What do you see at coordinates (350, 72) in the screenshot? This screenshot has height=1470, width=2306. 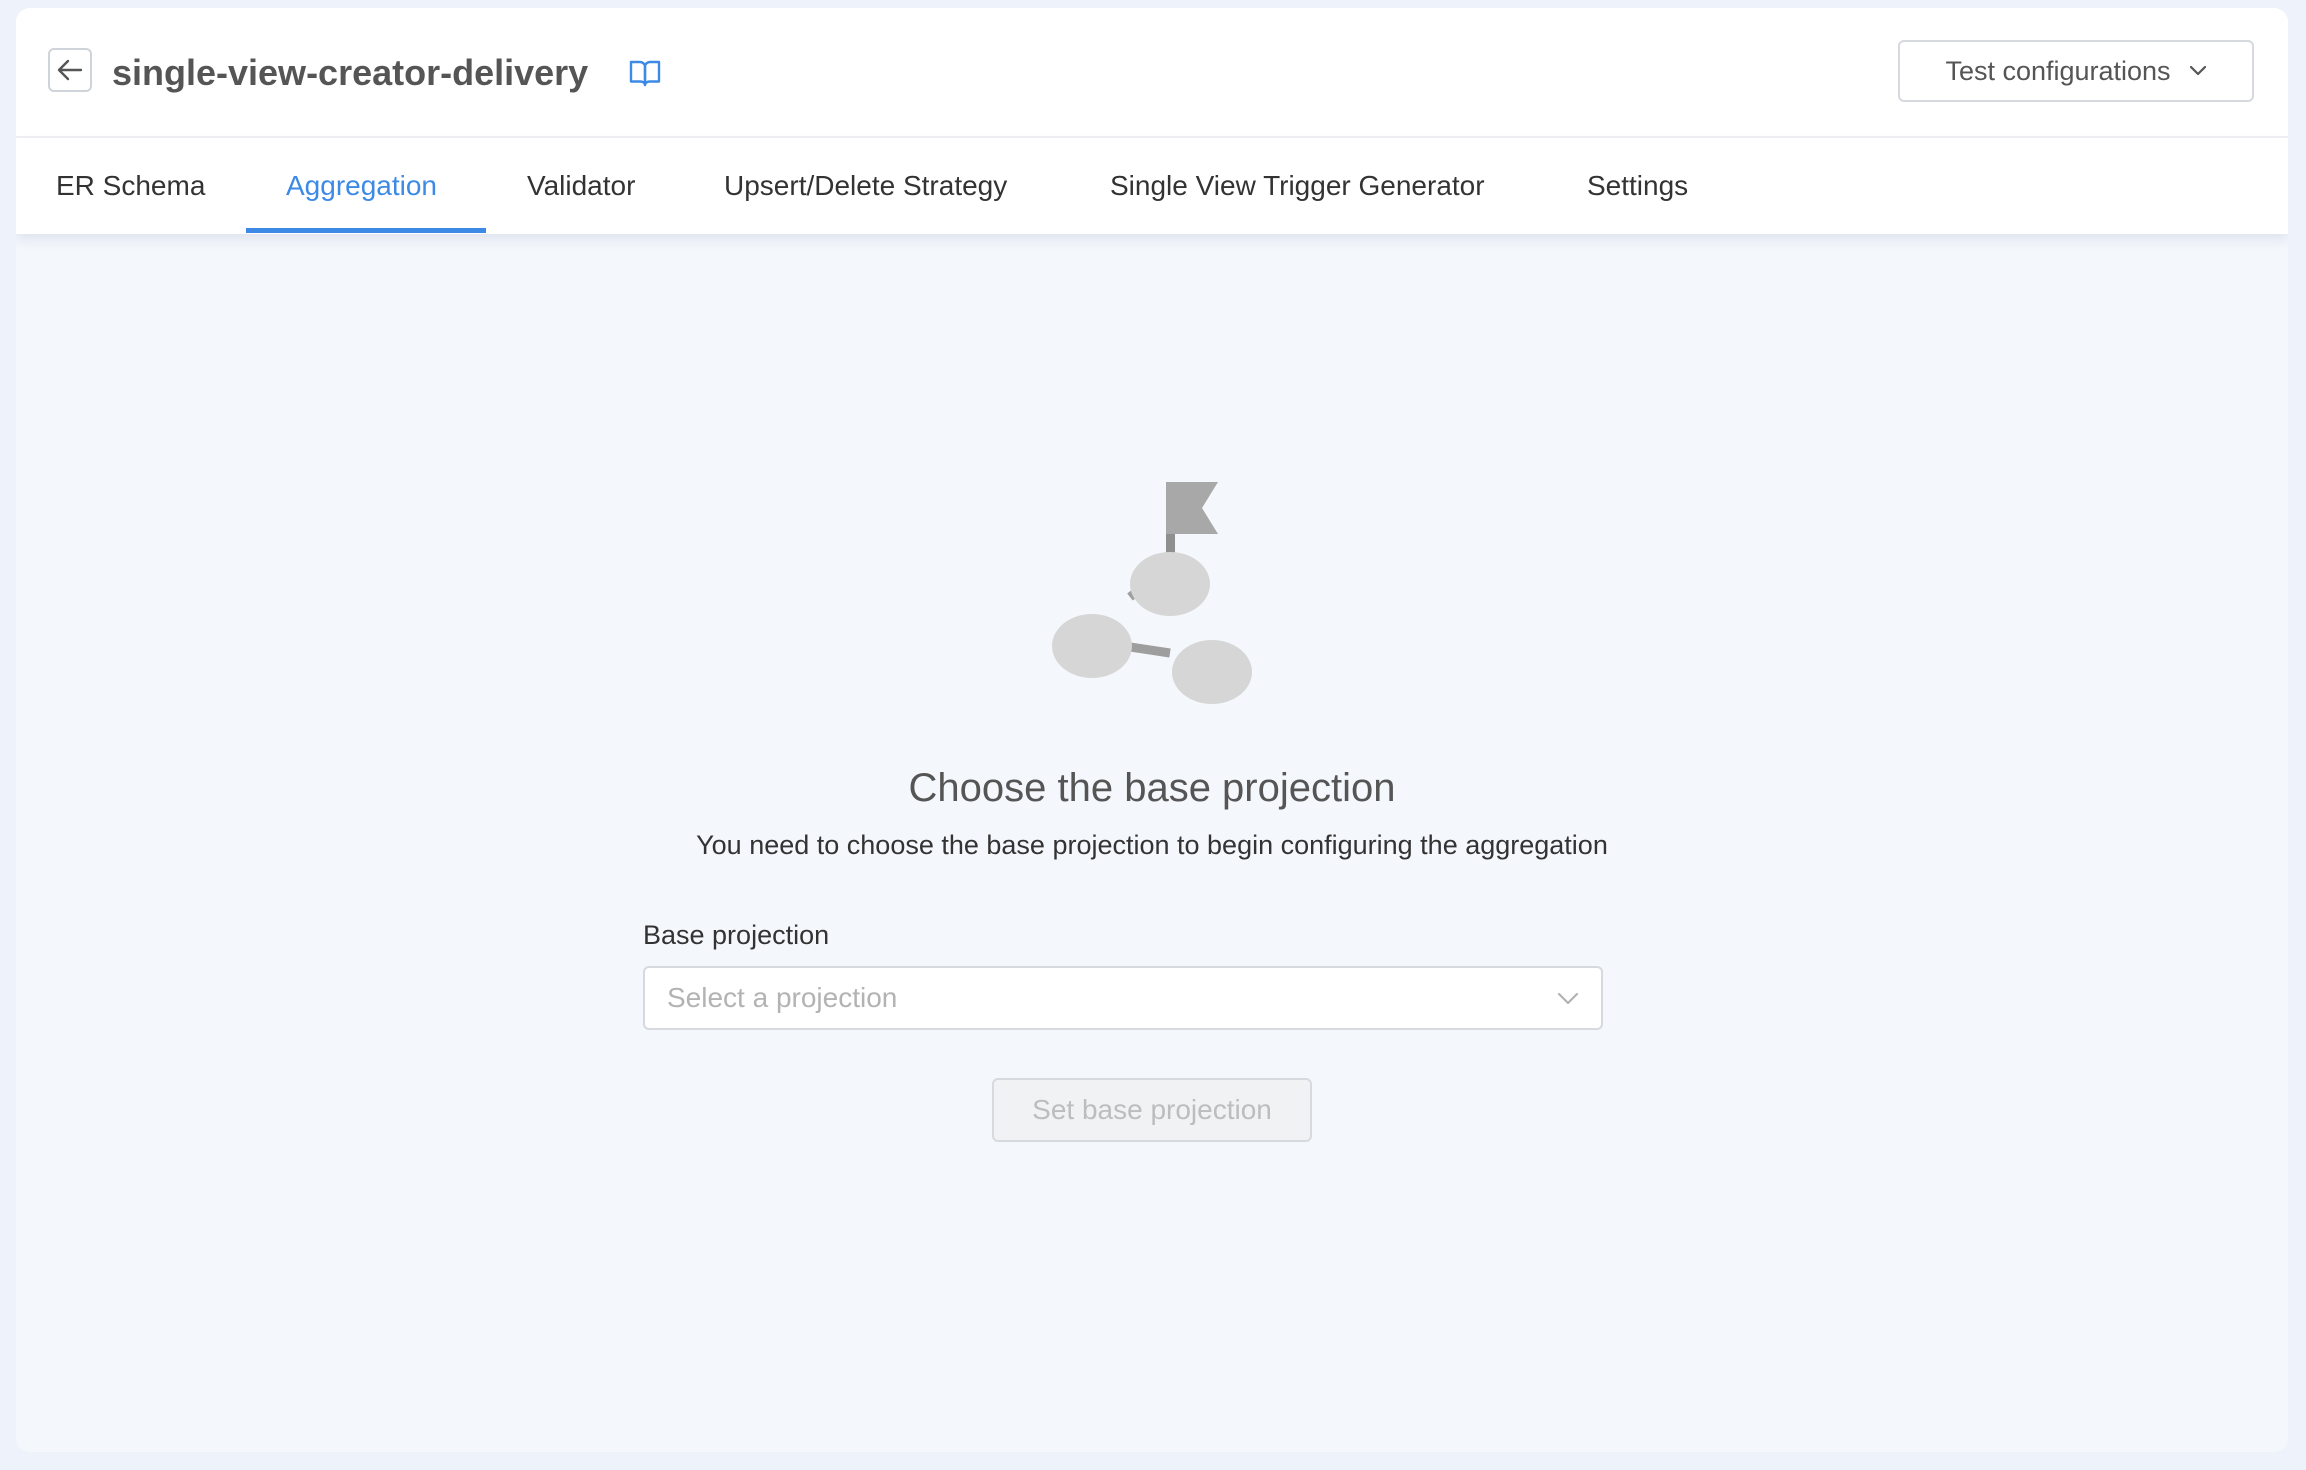 I see `page-title: single-view-creator-delivery` at bounding box center [350, 72].